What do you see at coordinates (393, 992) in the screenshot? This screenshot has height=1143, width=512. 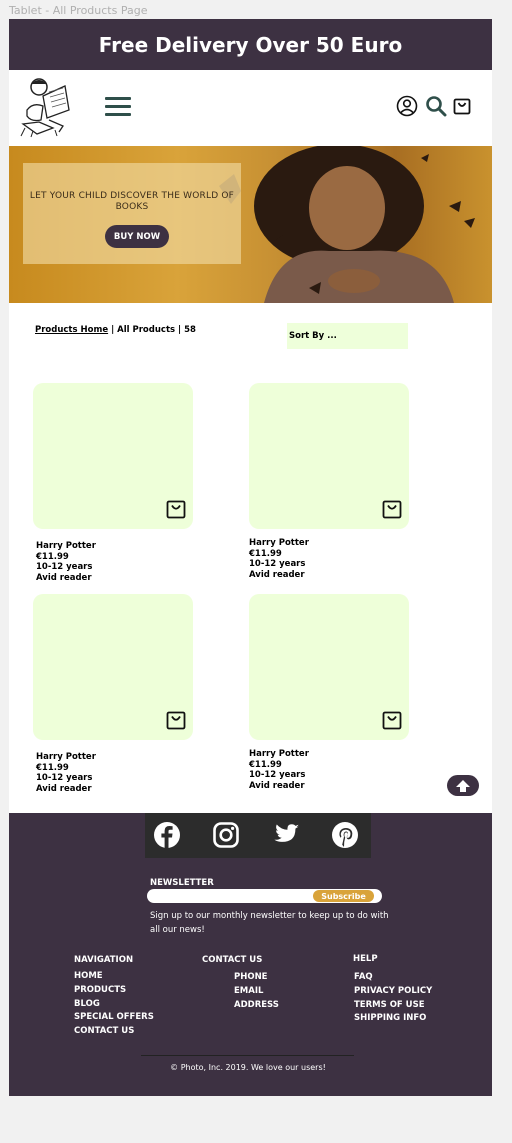 I see `footer-link-privacy-policy: PRIVACY POLICY` at bounding box center [393, 992].